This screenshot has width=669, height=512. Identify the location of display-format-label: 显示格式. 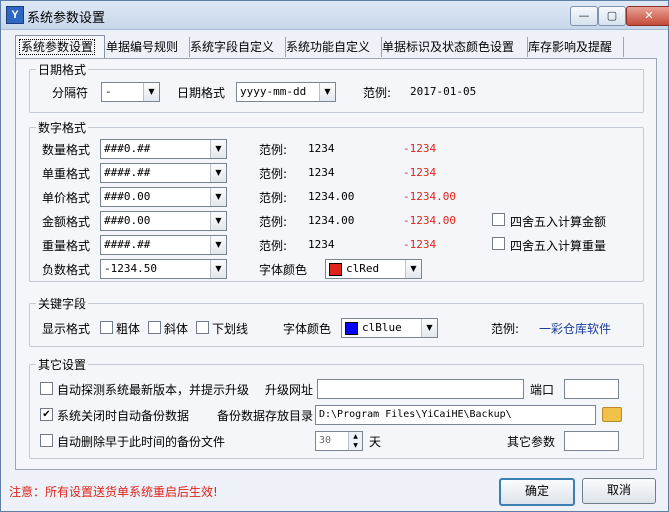
(66, 329).